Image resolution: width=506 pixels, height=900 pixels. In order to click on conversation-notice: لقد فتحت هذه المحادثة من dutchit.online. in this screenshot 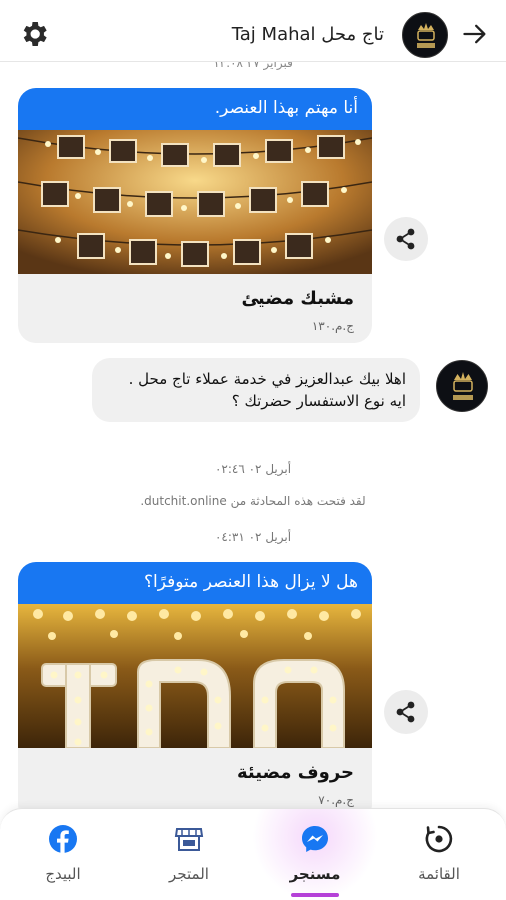, I will do `click(253, 501)`.